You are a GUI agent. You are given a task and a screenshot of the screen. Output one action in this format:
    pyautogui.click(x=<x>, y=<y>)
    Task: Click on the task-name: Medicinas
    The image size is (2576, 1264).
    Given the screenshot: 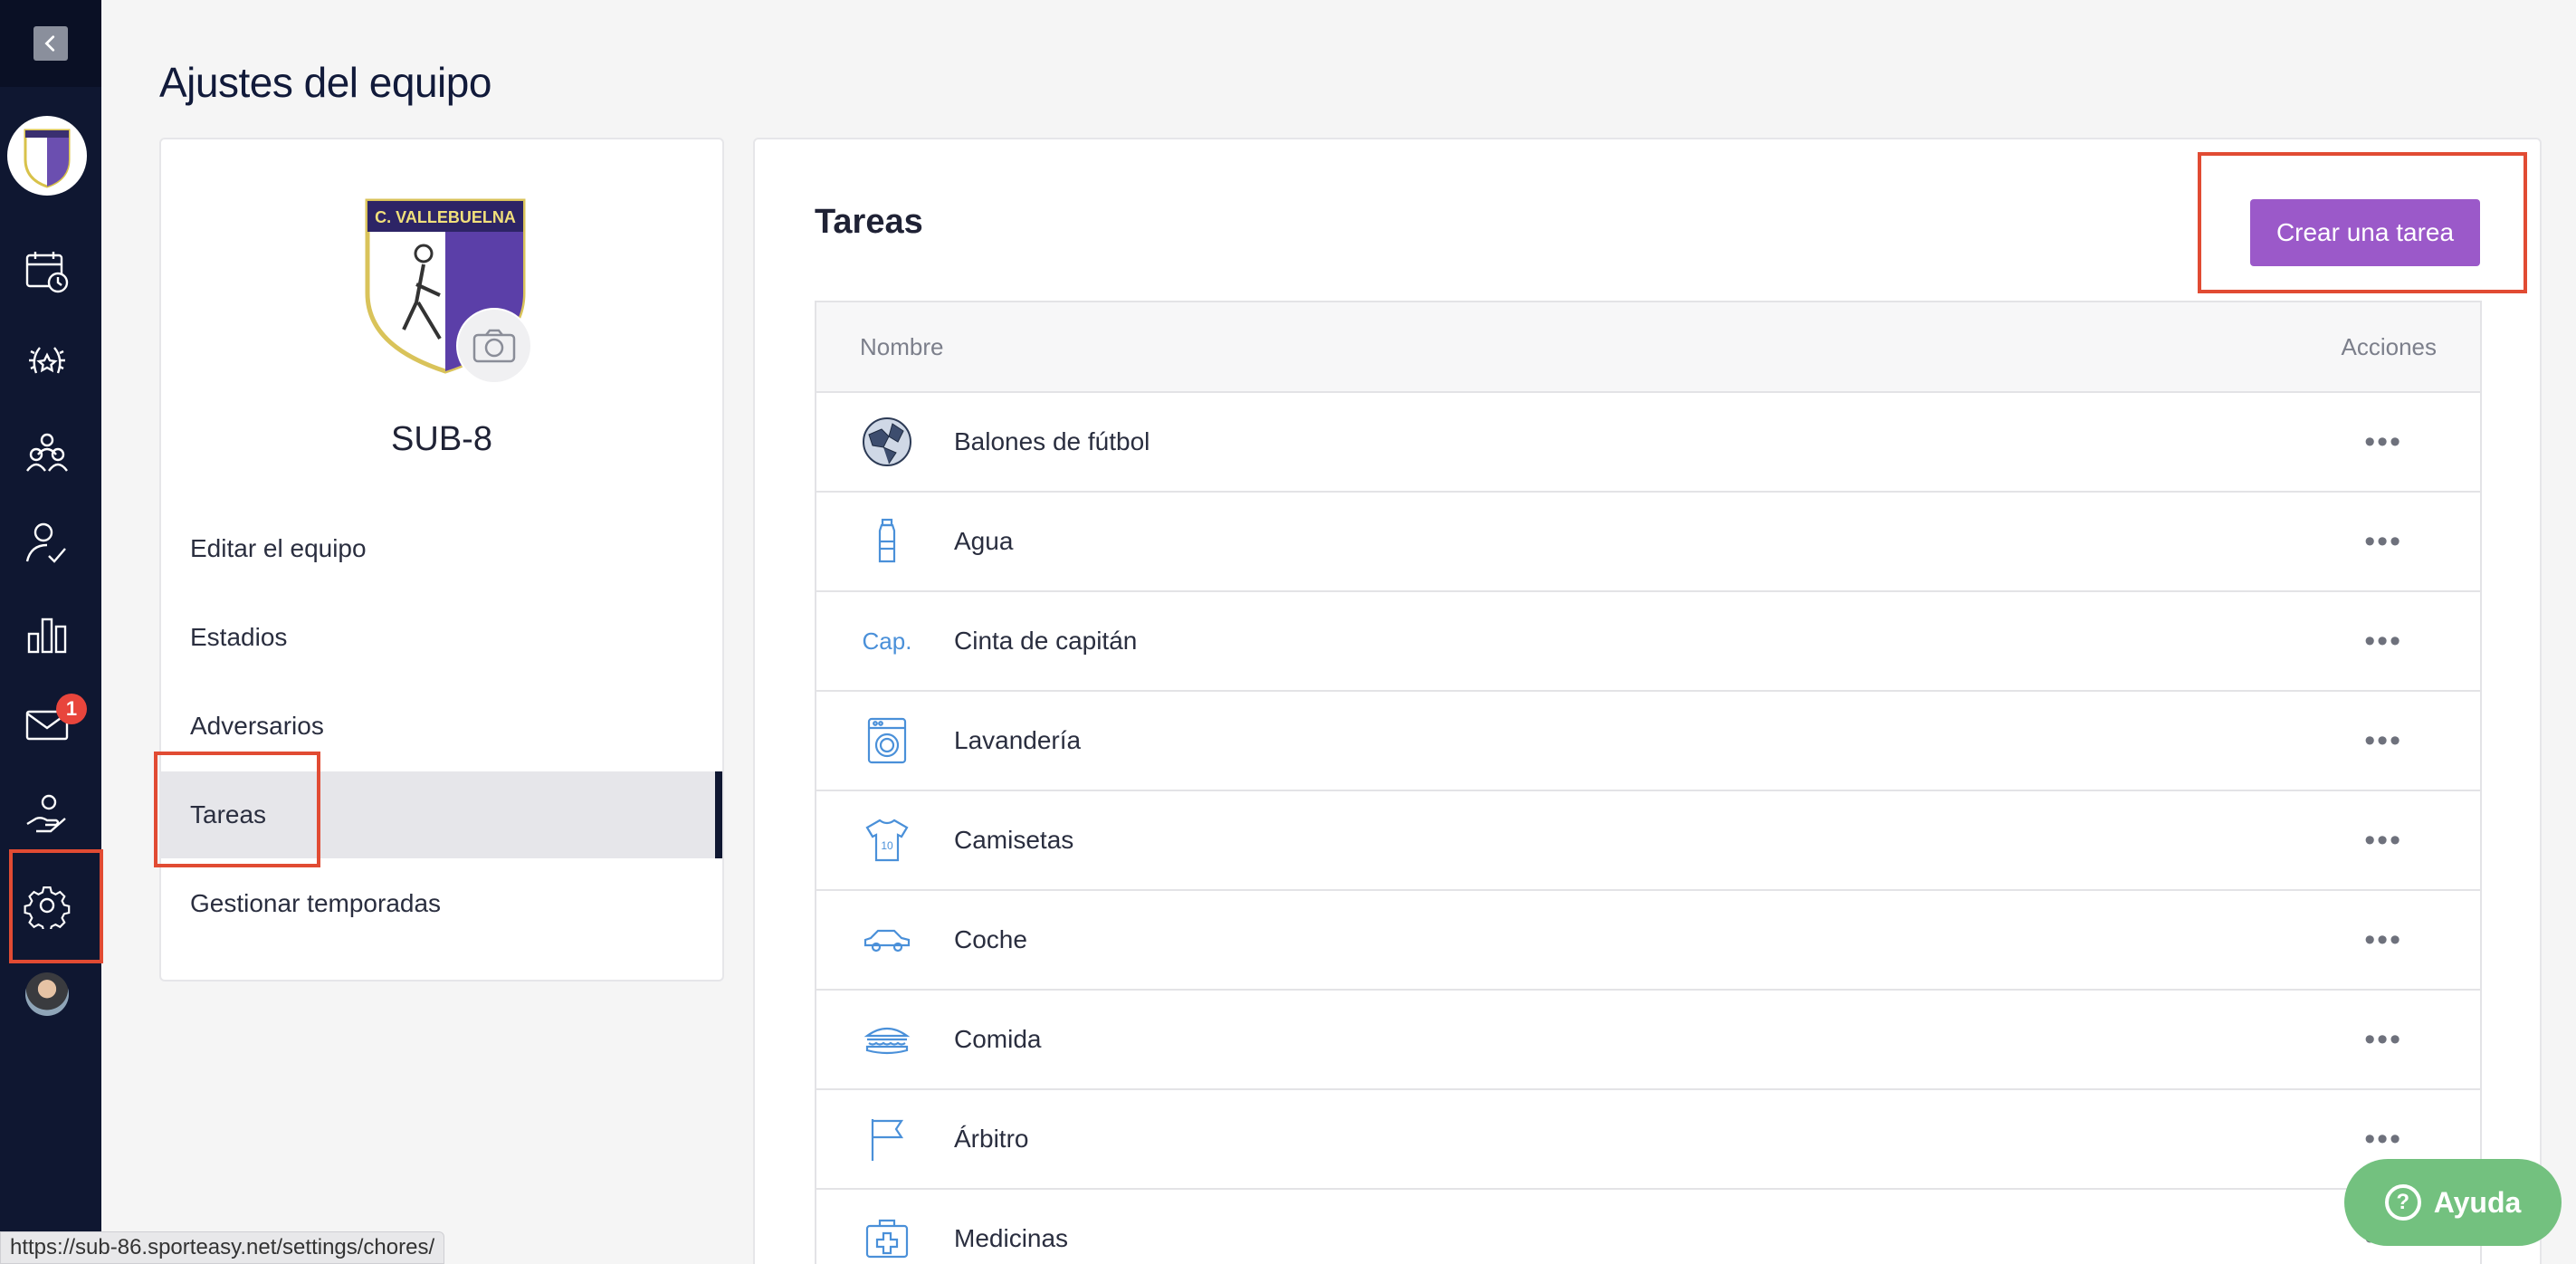 What is the action you would take?
    pyautogui.click(x=1011, y=1238)
    